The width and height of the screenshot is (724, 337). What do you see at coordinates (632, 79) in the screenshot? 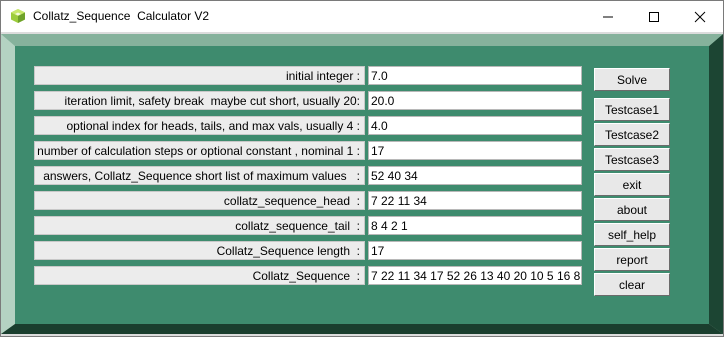
I see `solve-button: Solve` at bounding box center [632, 79].